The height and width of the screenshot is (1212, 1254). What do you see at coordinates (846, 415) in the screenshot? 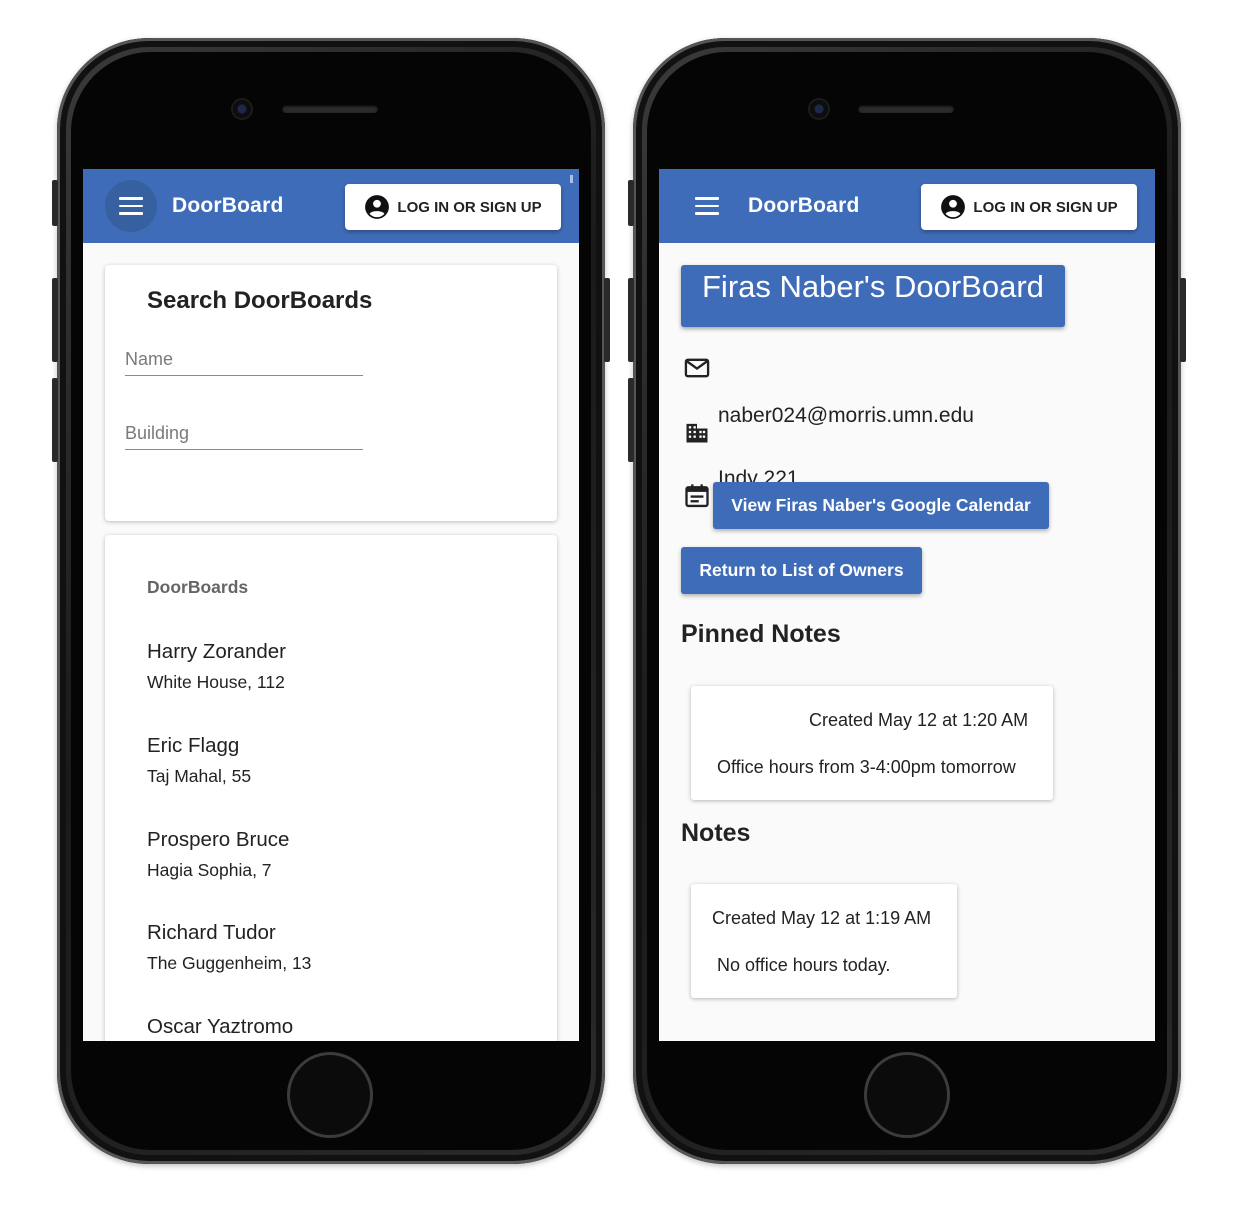
I see `email-text: naber024@morris.umn.edu` at bounding box center [846, 415].